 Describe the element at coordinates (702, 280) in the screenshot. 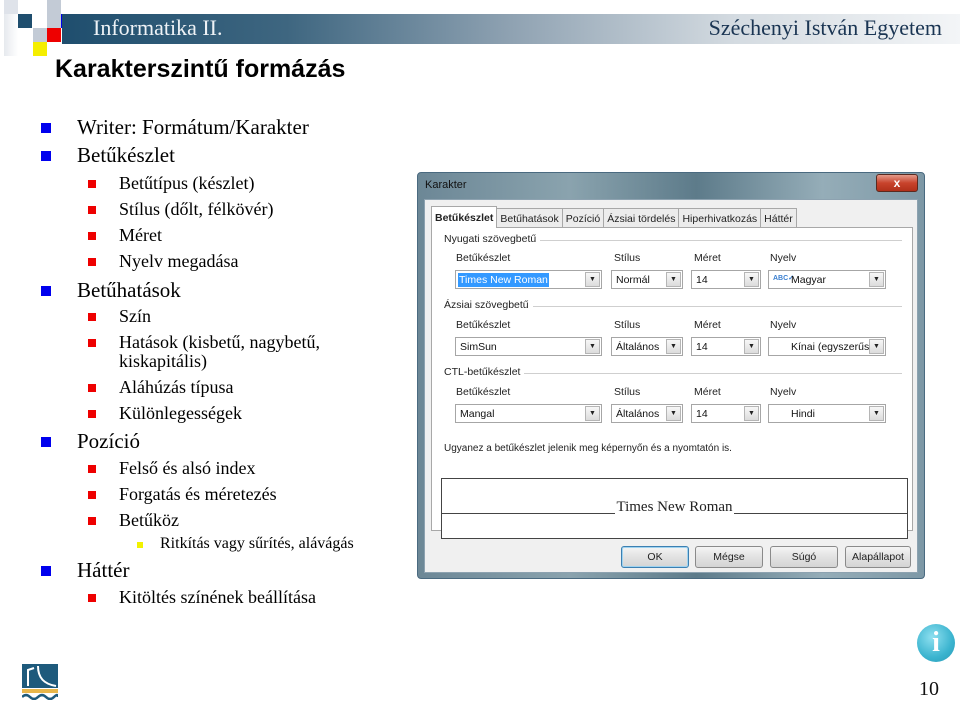

I see `western-size-value: 14` at that location.